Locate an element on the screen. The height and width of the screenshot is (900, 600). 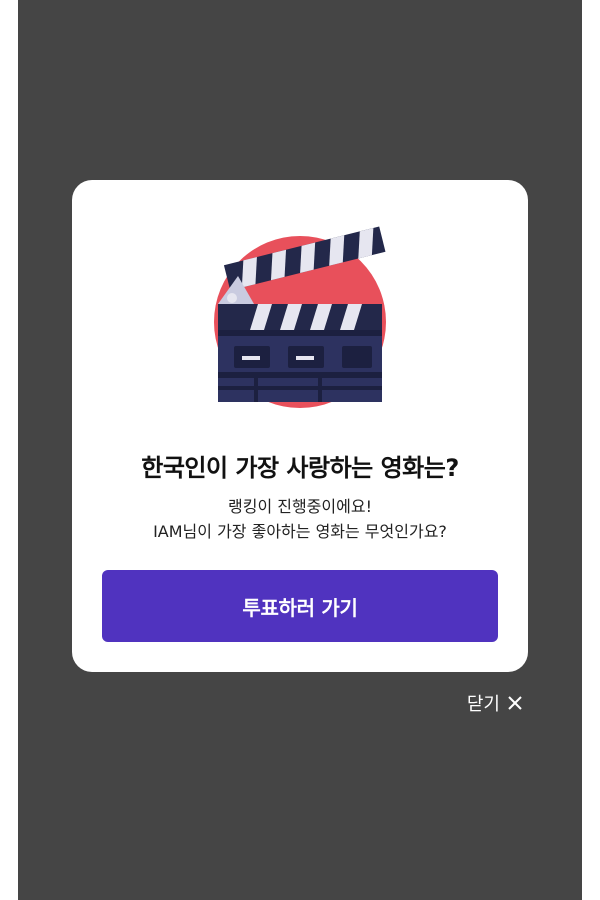
close-icon is located at coordinates (515, 703).